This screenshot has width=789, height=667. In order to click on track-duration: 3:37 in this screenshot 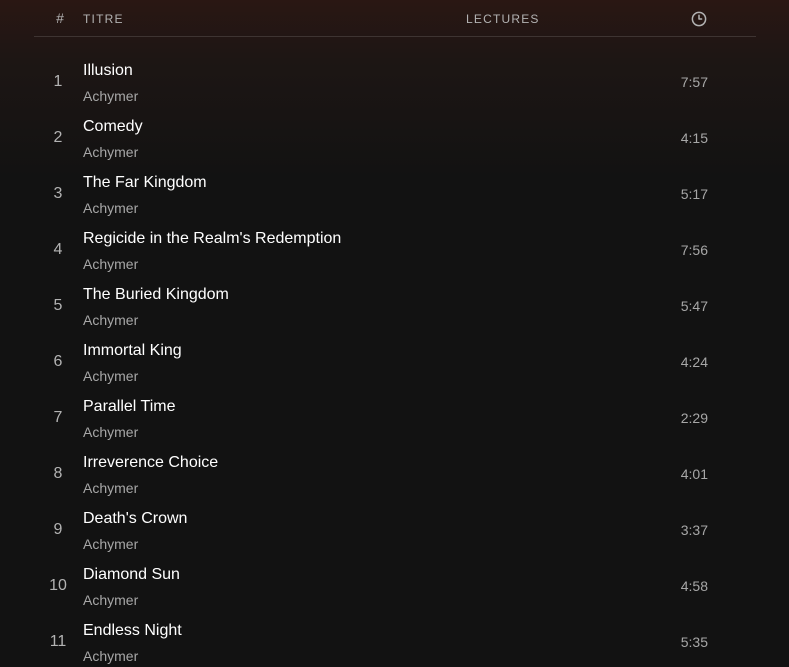, I will do `click(694, 530)`.